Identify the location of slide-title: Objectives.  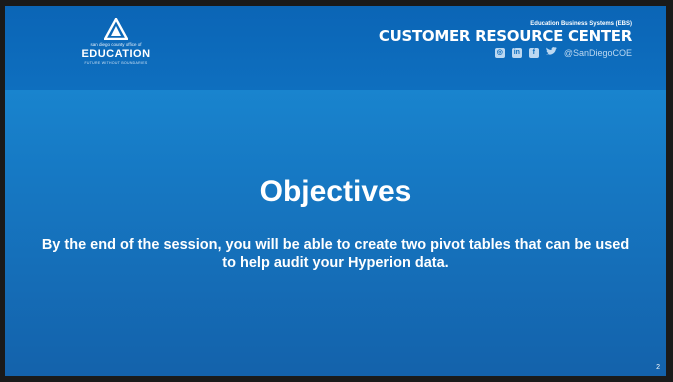
(335, 191).